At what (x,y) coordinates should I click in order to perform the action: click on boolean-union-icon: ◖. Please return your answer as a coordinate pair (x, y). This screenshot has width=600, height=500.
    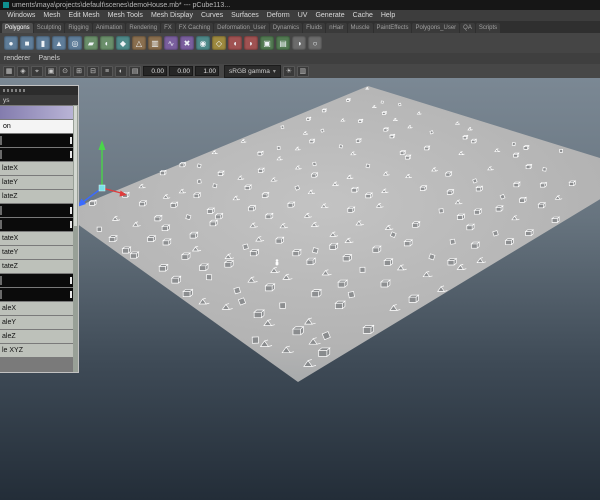
    Looking at the image, I should click on (235, 43).